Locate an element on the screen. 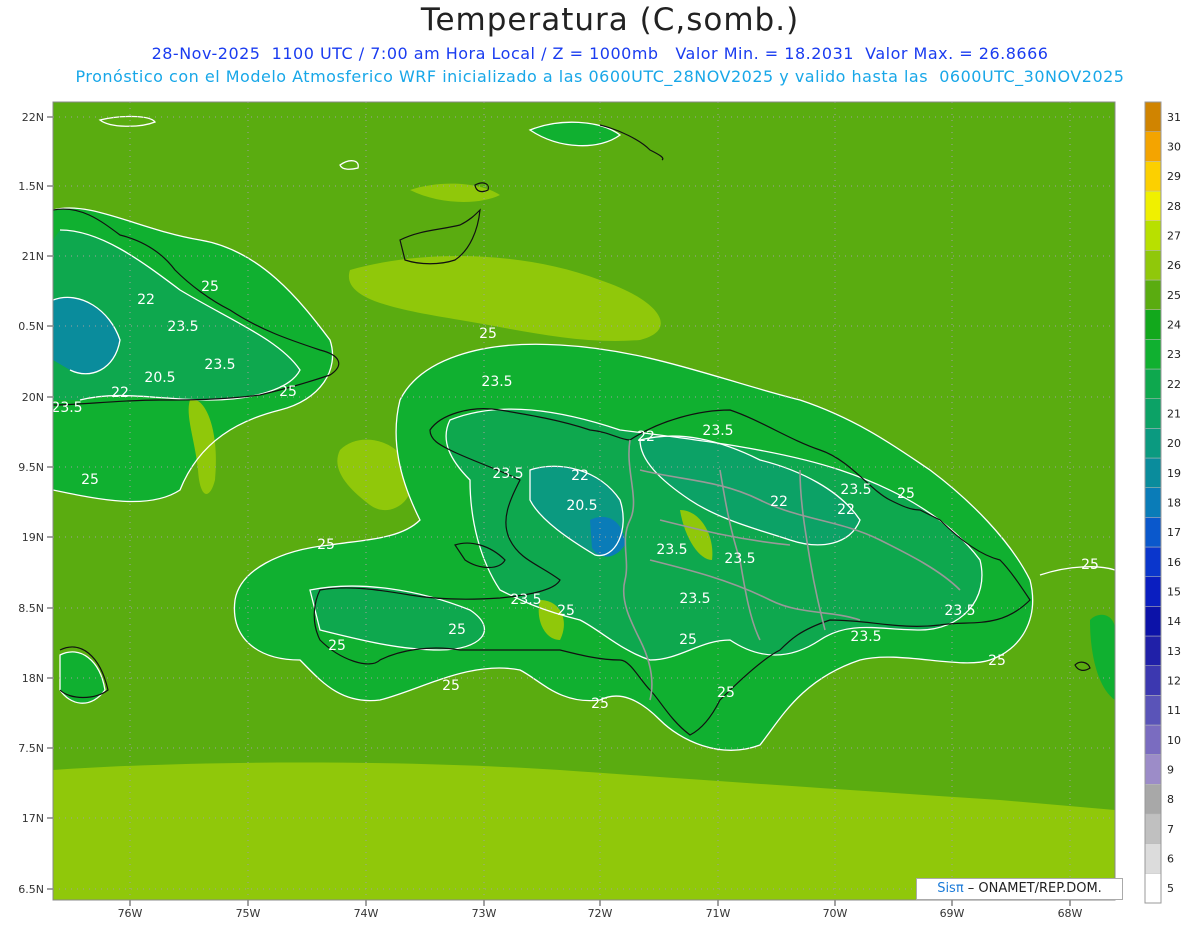  colorbar-label: 18 is located at coordinates (1174, 503).